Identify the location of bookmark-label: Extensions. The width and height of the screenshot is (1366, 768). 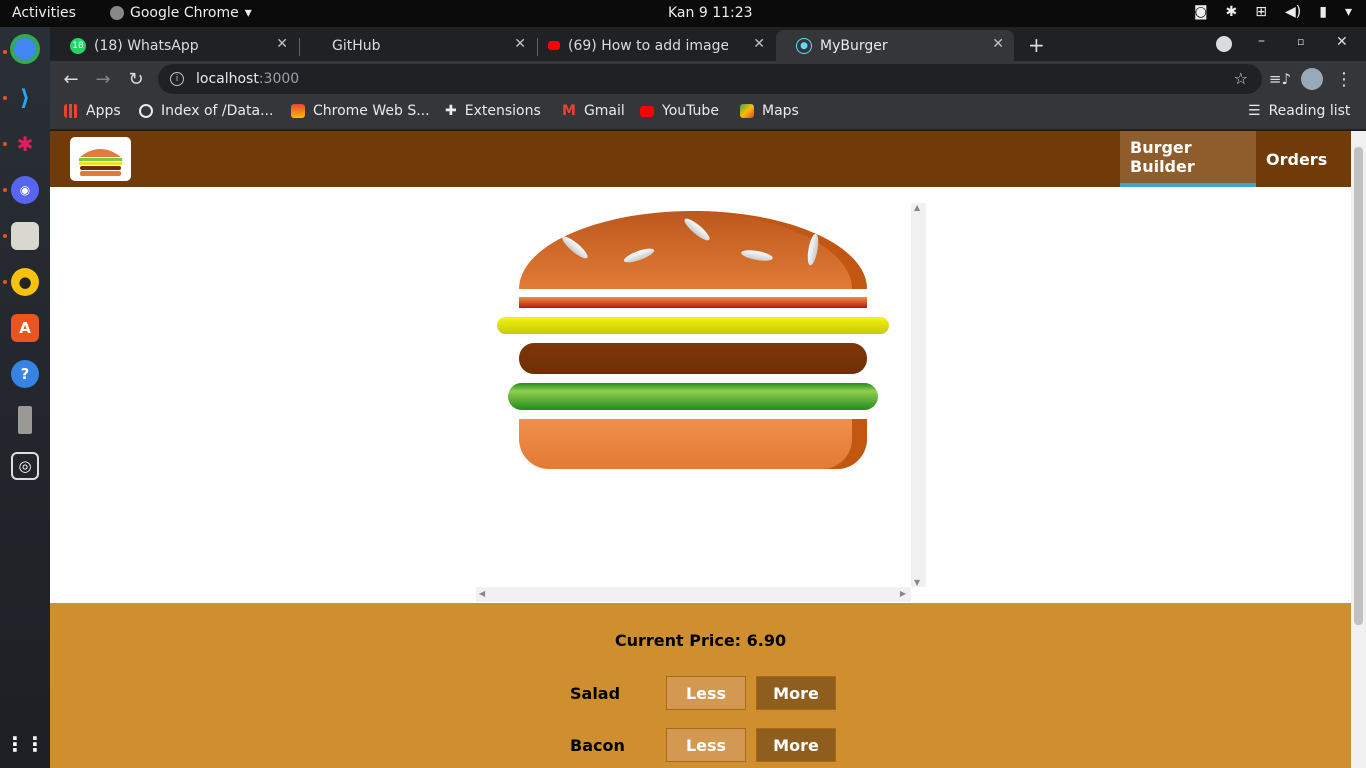
(502, 111).